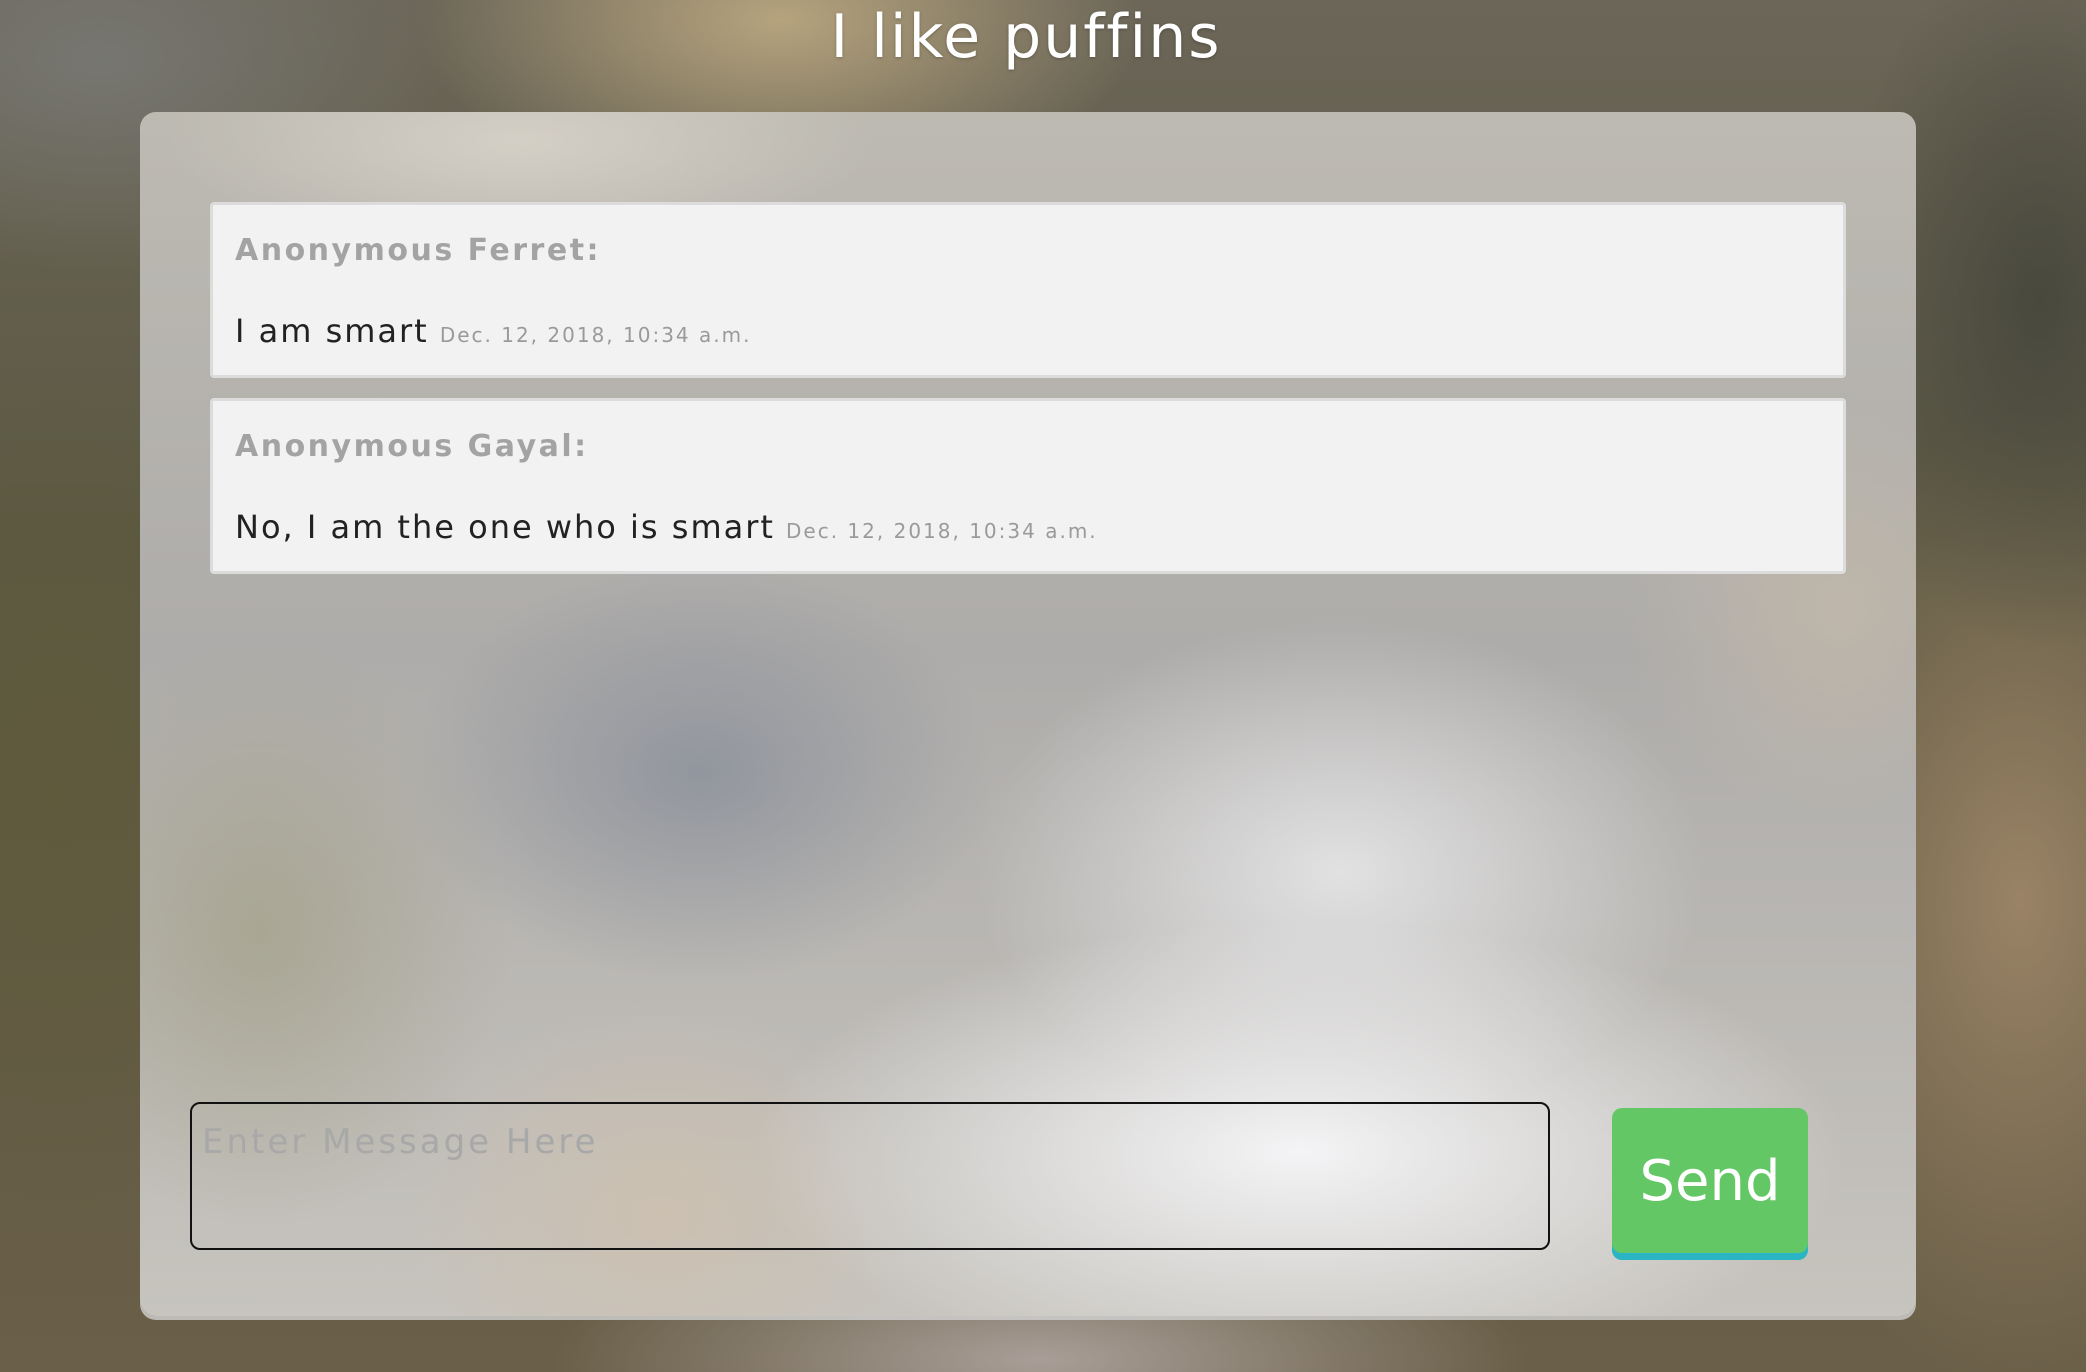 The width and height of the screenshot is (2086, 1372). Describe the element at coordinates (1026, 37) in the screenshot. I see `page-title: I like puffins` at that location.